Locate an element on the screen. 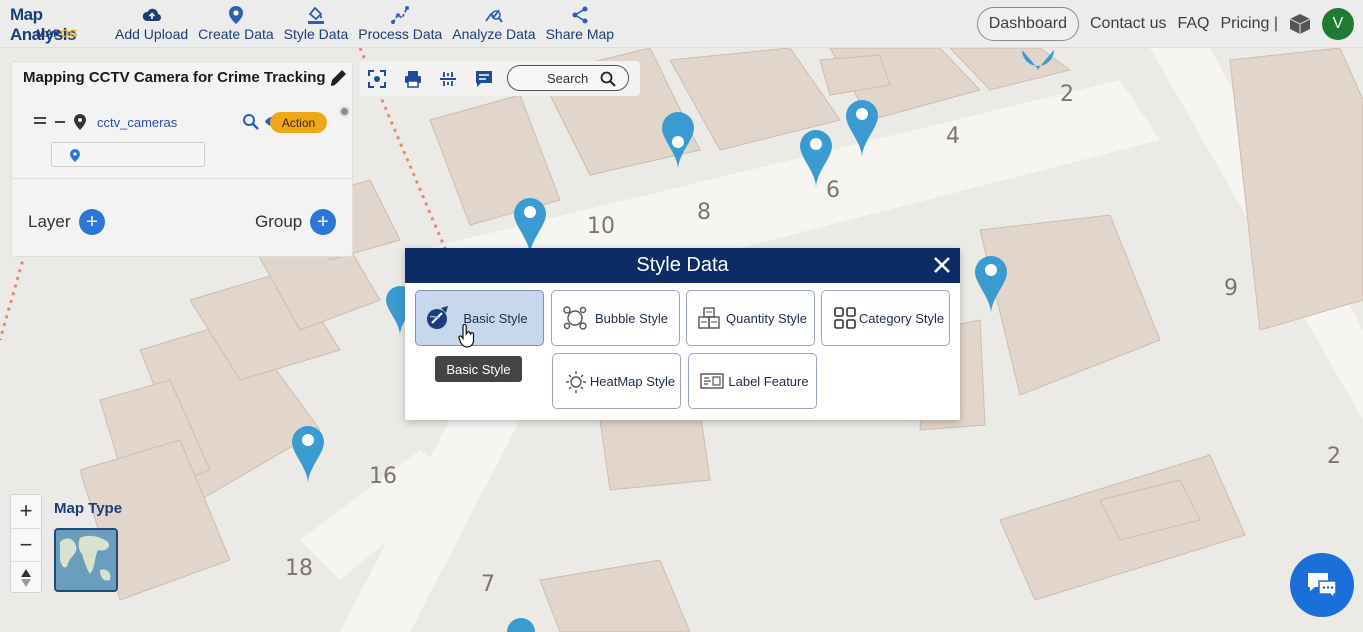 The image size is (1363, 632). faq-link: FAQ is located at coordinates (1193, 24).